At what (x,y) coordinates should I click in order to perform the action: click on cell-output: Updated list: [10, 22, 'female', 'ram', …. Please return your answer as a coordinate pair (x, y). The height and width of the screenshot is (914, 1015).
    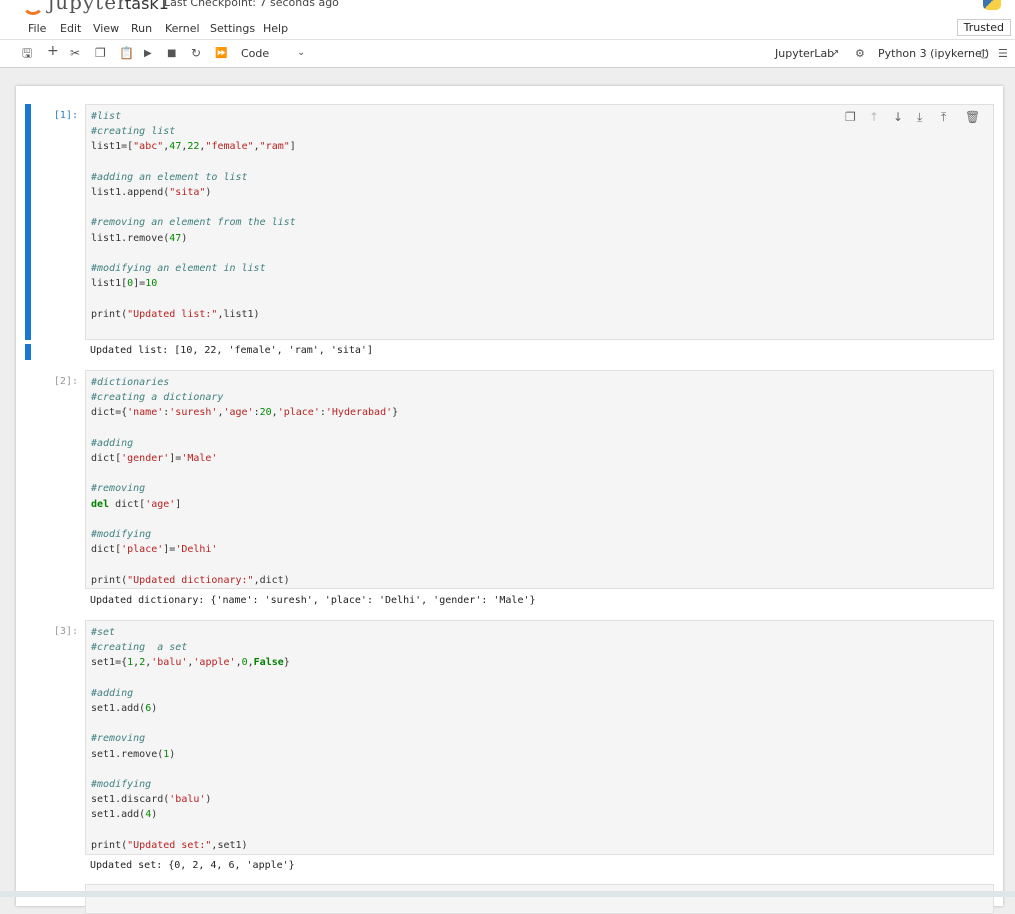
    Looking at the image, I should click on (231, 350).